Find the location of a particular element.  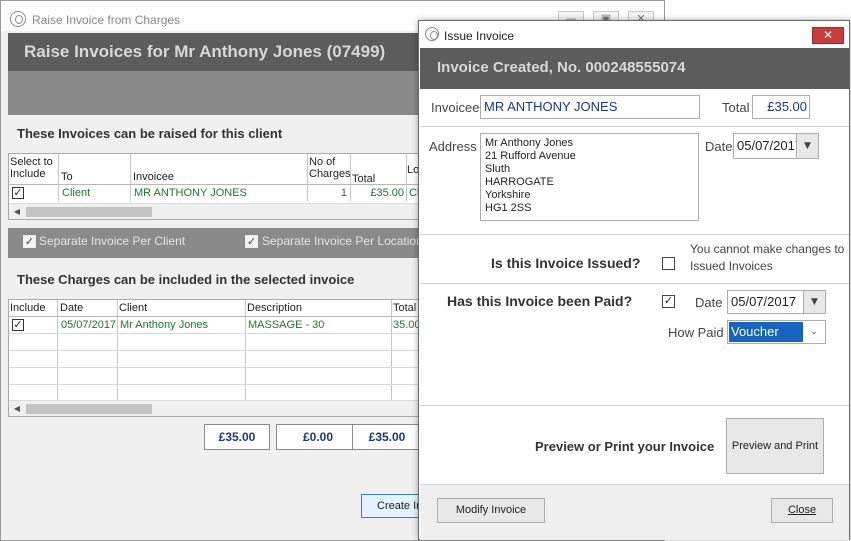

how-paid-select: Voucher ⌄ is located at coordinates (776, 332).